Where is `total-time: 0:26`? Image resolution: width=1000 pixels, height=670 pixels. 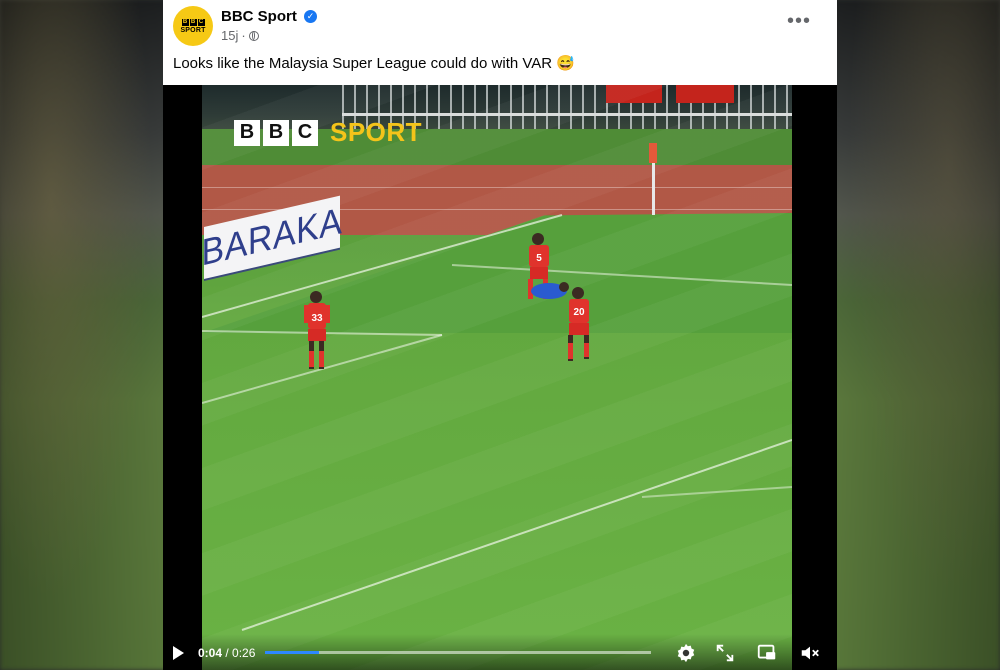
total-time: 0:26 is located at coordinates (244, 653).